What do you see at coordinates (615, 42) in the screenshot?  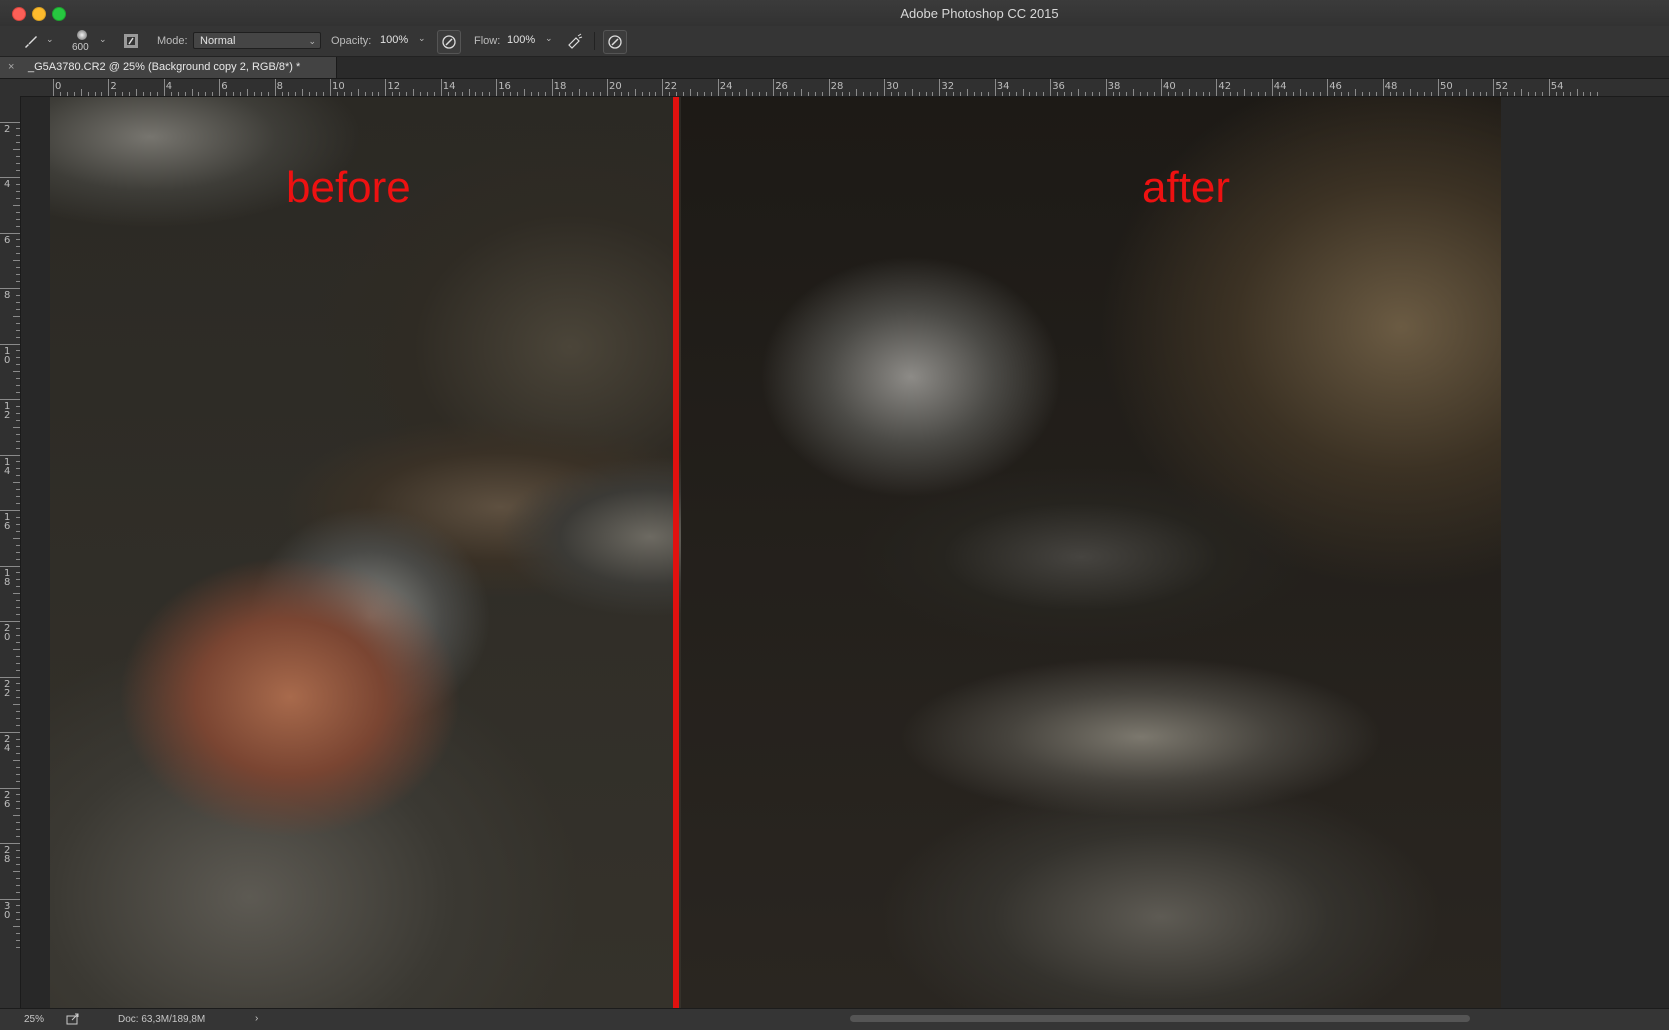 I see `pressure-size-toggle-icon` at bounding box center [615, 42].